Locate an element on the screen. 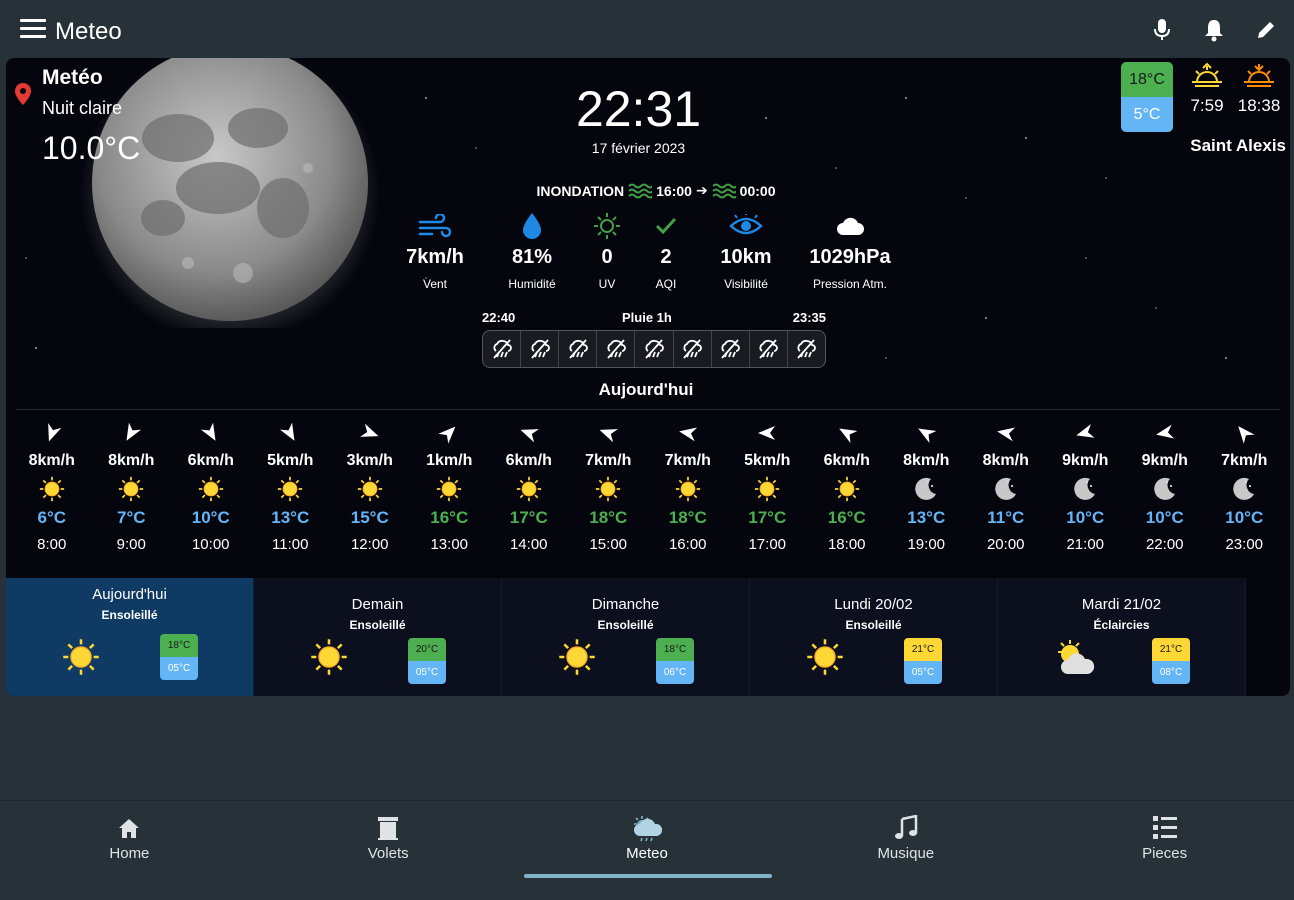 This screenshot has width=1294, height=900. hourly-time: 23:00 is located at coordinates (1244, 544).